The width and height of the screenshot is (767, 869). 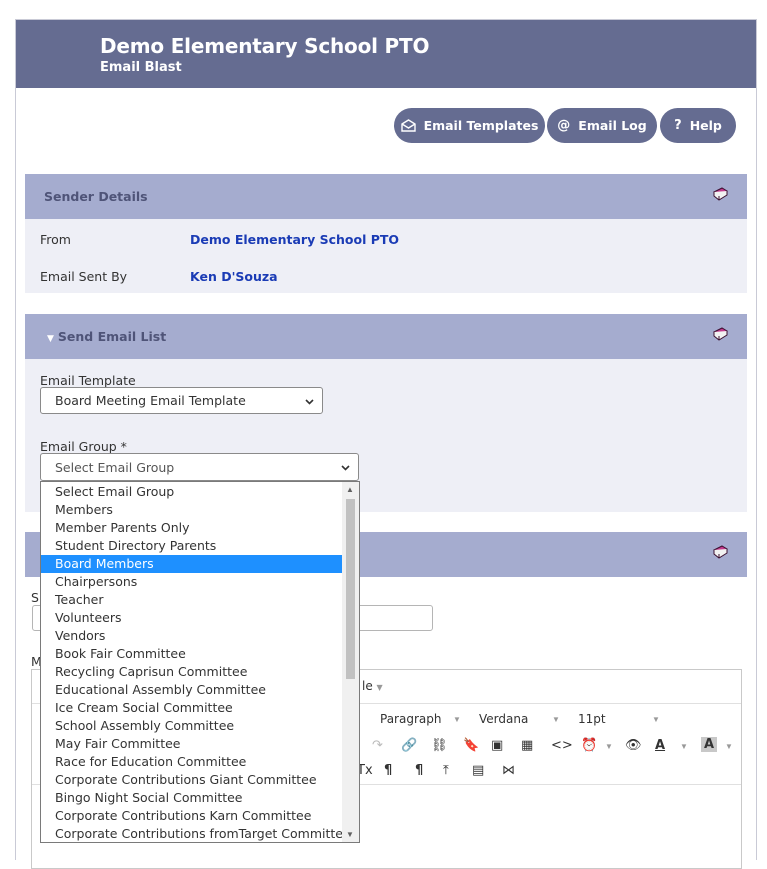 I want to click on page-subtitle: Email Blast, so click(x=141, y=67).